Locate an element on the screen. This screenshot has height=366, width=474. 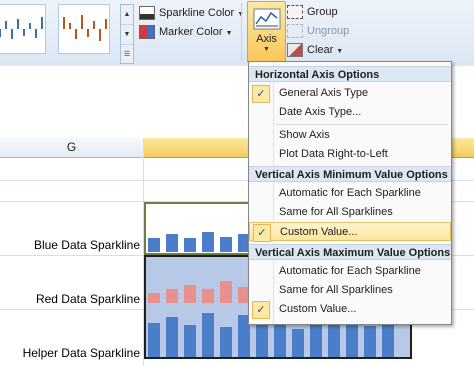
row-label-red: Red Data Sparkline is located at coordinates (87, 299).